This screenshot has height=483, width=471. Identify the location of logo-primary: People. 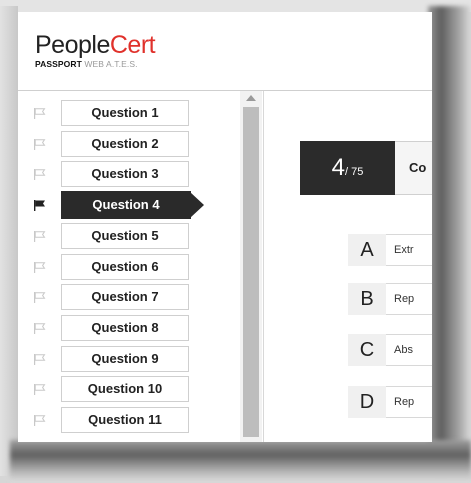
(72, 45).